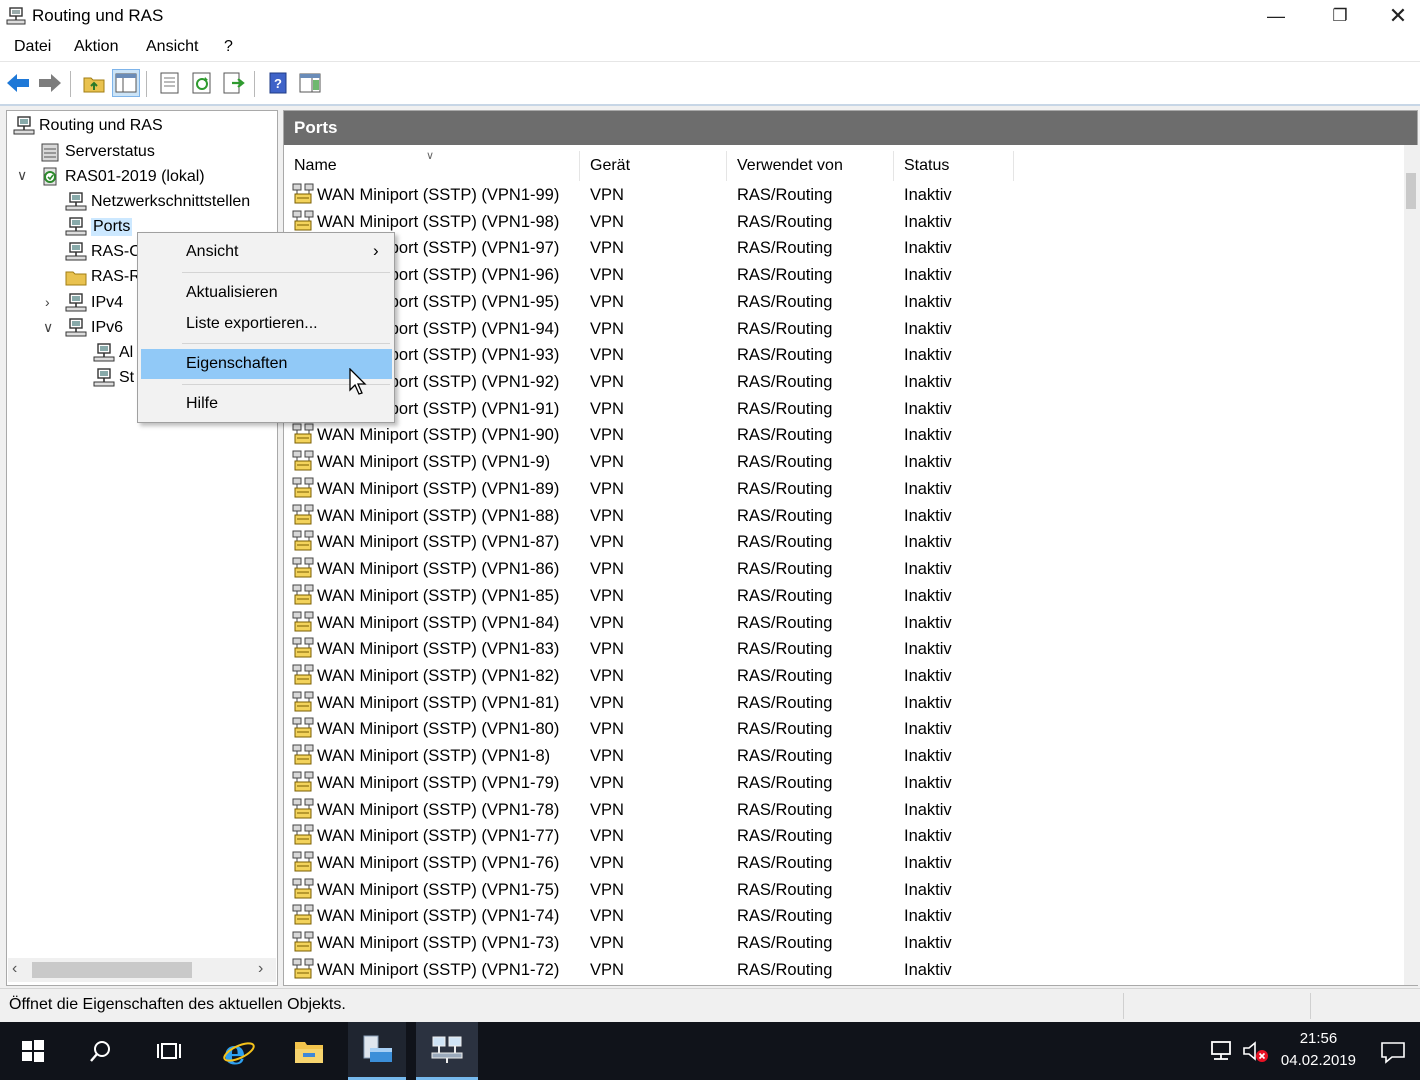 This screenshot has width=1420, height=1080. What do you see at coordinates (1221, 1051) in the screenshot?
I see `network-icon` at bounding box center [1221, 1051].